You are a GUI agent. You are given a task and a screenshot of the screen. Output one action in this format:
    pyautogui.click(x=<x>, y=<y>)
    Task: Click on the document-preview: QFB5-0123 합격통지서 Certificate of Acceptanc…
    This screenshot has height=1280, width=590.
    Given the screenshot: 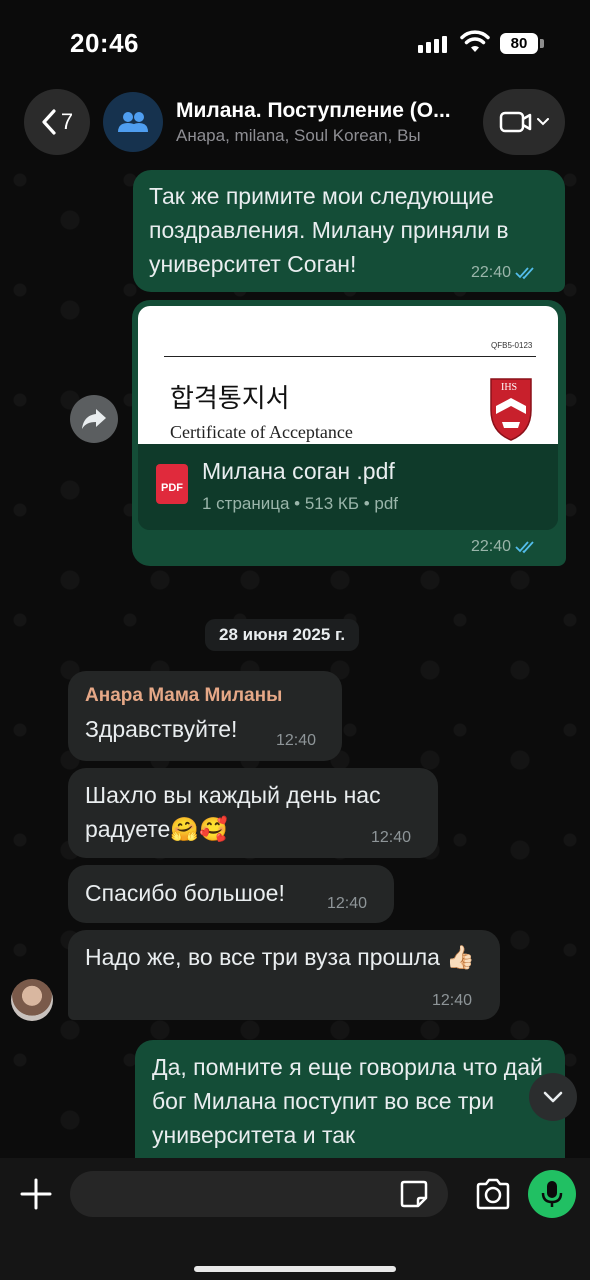 What is the action you would take?
    pyautogui.click(x=348, y=375)
    